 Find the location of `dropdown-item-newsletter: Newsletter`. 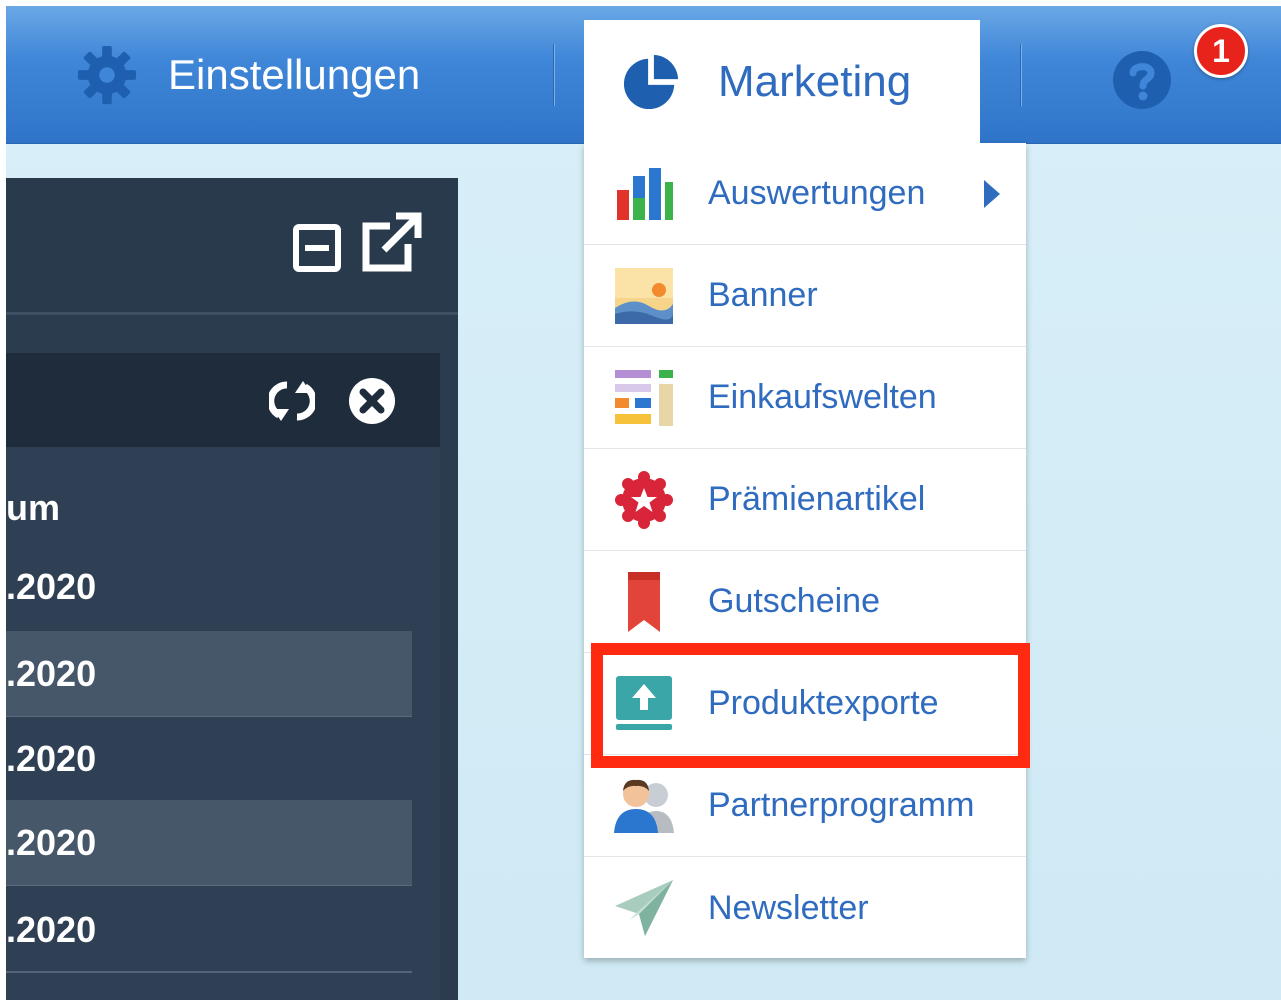

dropdown-item-newsletter: Newsletter is located at coordinates (805, 908).